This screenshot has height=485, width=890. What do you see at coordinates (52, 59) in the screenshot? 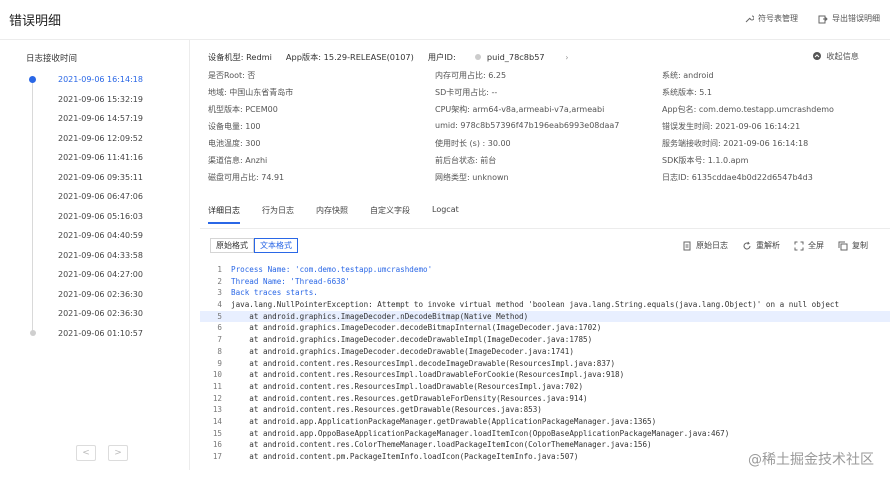
I see `sidebar-title: 日志接收时间` at bounding box center [52, 59].